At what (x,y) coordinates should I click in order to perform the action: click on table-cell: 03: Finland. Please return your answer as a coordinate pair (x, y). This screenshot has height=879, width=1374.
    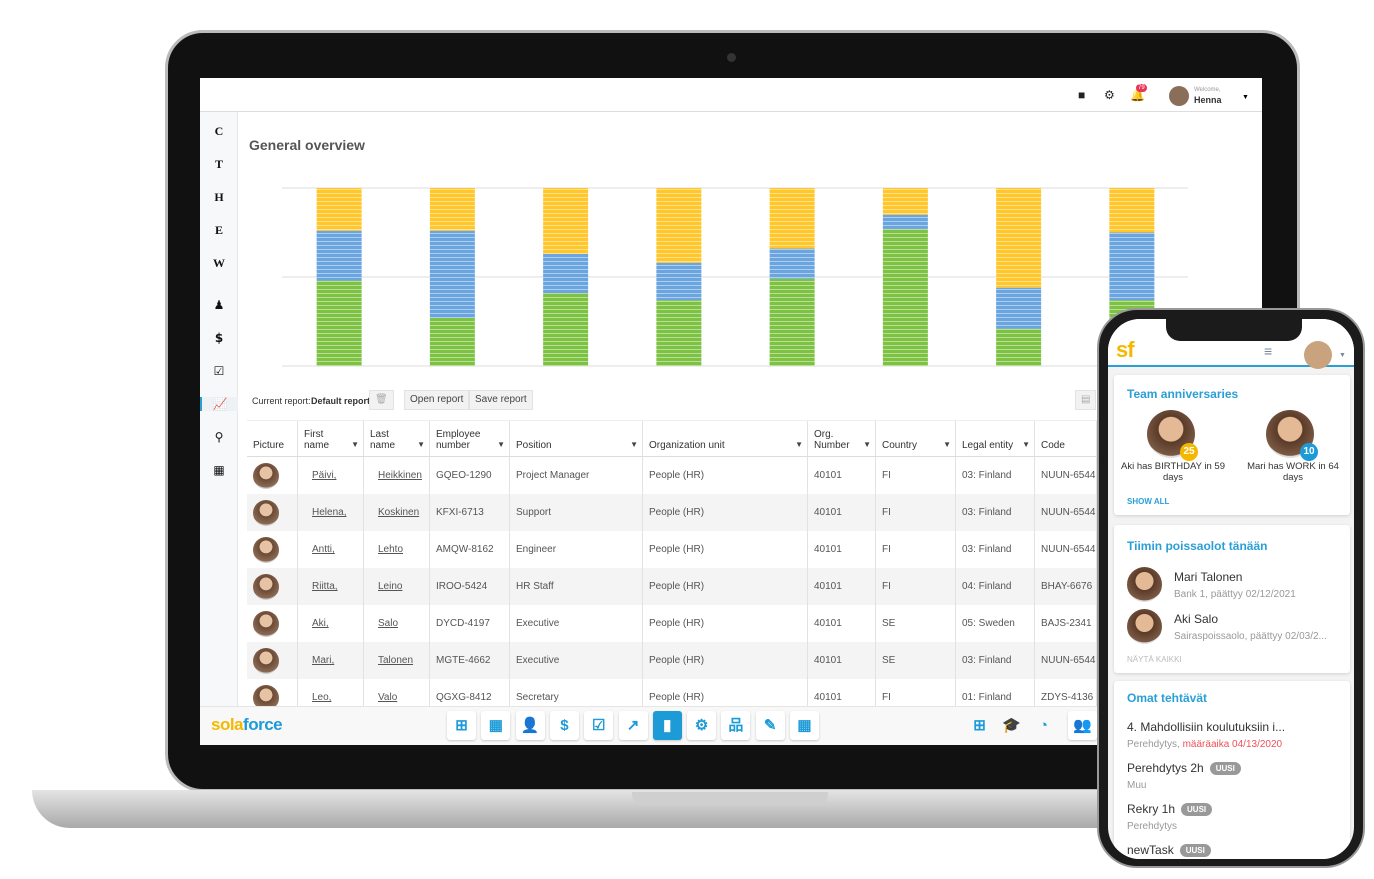
    Looking at the image, I should click on (995, 475).